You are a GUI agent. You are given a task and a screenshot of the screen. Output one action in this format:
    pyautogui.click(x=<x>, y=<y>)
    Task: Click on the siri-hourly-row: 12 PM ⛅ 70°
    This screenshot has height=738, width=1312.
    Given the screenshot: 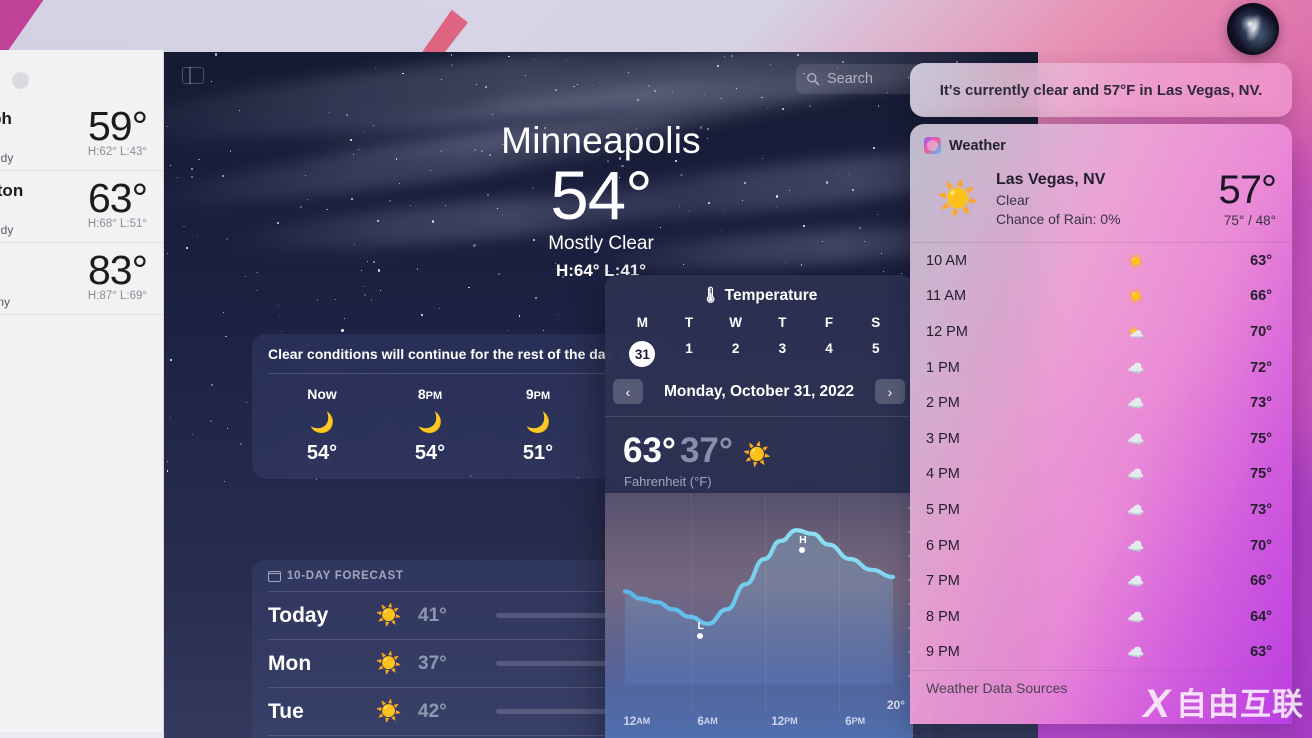 What is the action you would take?
    pyautogui.click(x=1101, y=332)
    